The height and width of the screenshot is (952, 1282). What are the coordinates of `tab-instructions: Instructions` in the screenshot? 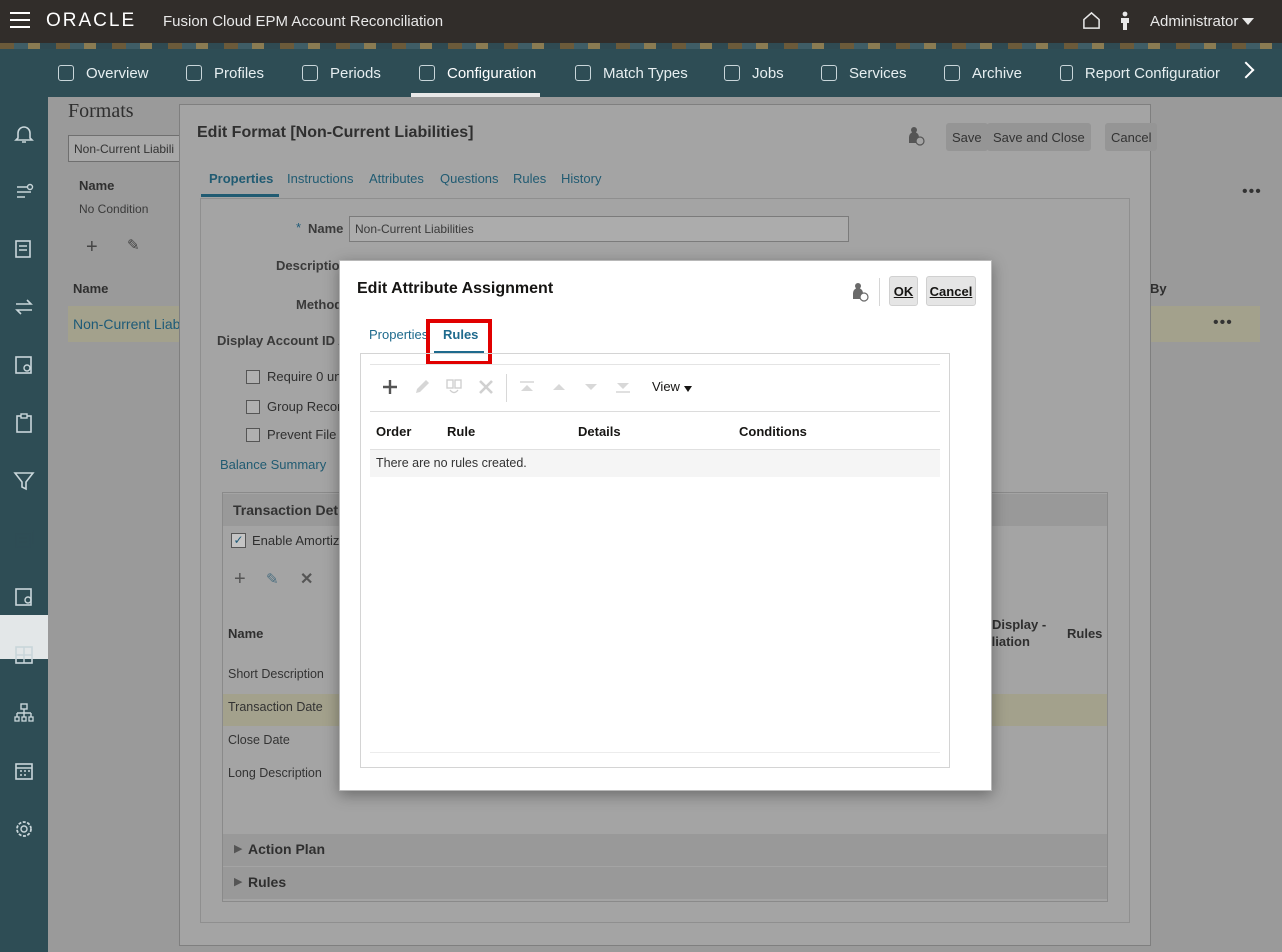 It's located at (320, 178).